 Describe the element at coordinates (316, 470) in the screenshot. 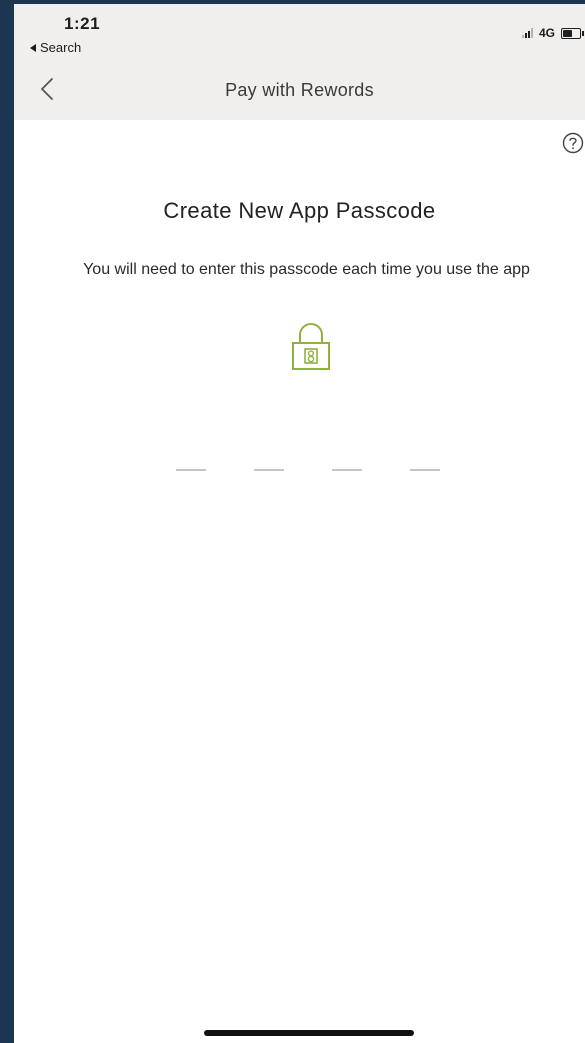

I see `passcode-entry` at that location.